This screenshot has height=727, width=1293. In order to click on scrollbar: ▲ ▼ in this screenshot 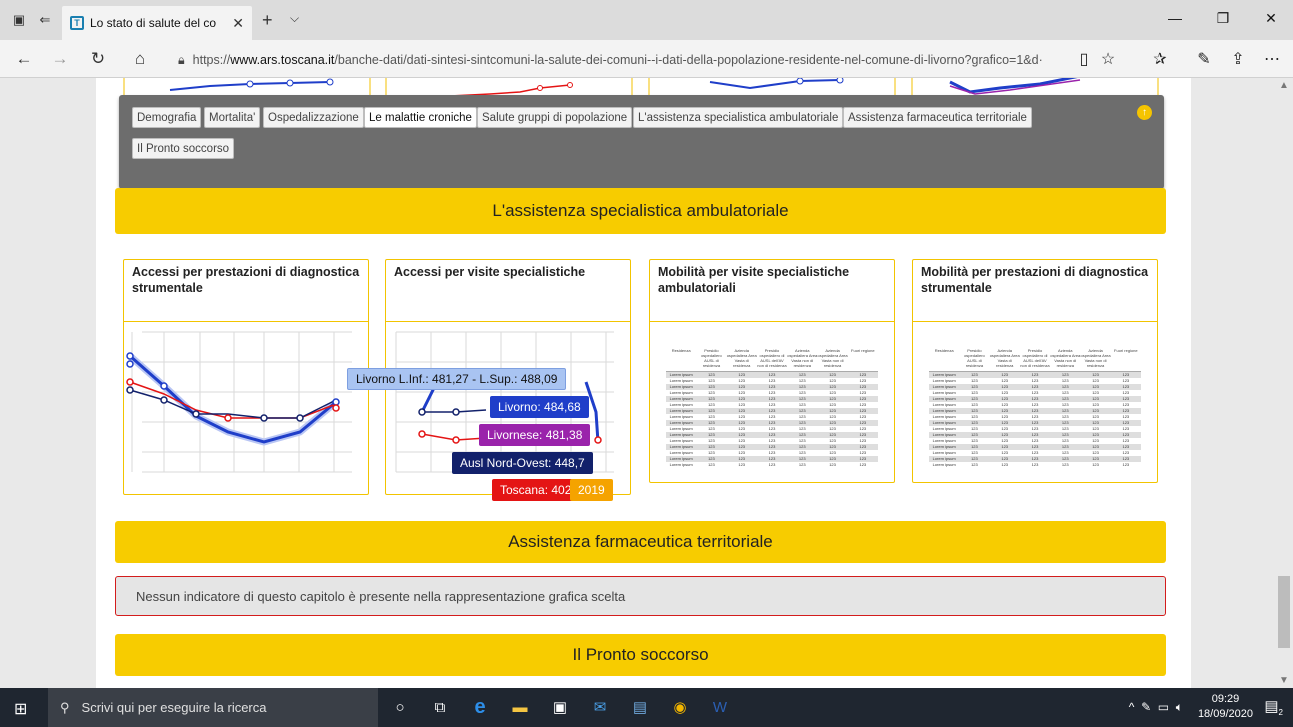, I will do `click(1284, 383)`.